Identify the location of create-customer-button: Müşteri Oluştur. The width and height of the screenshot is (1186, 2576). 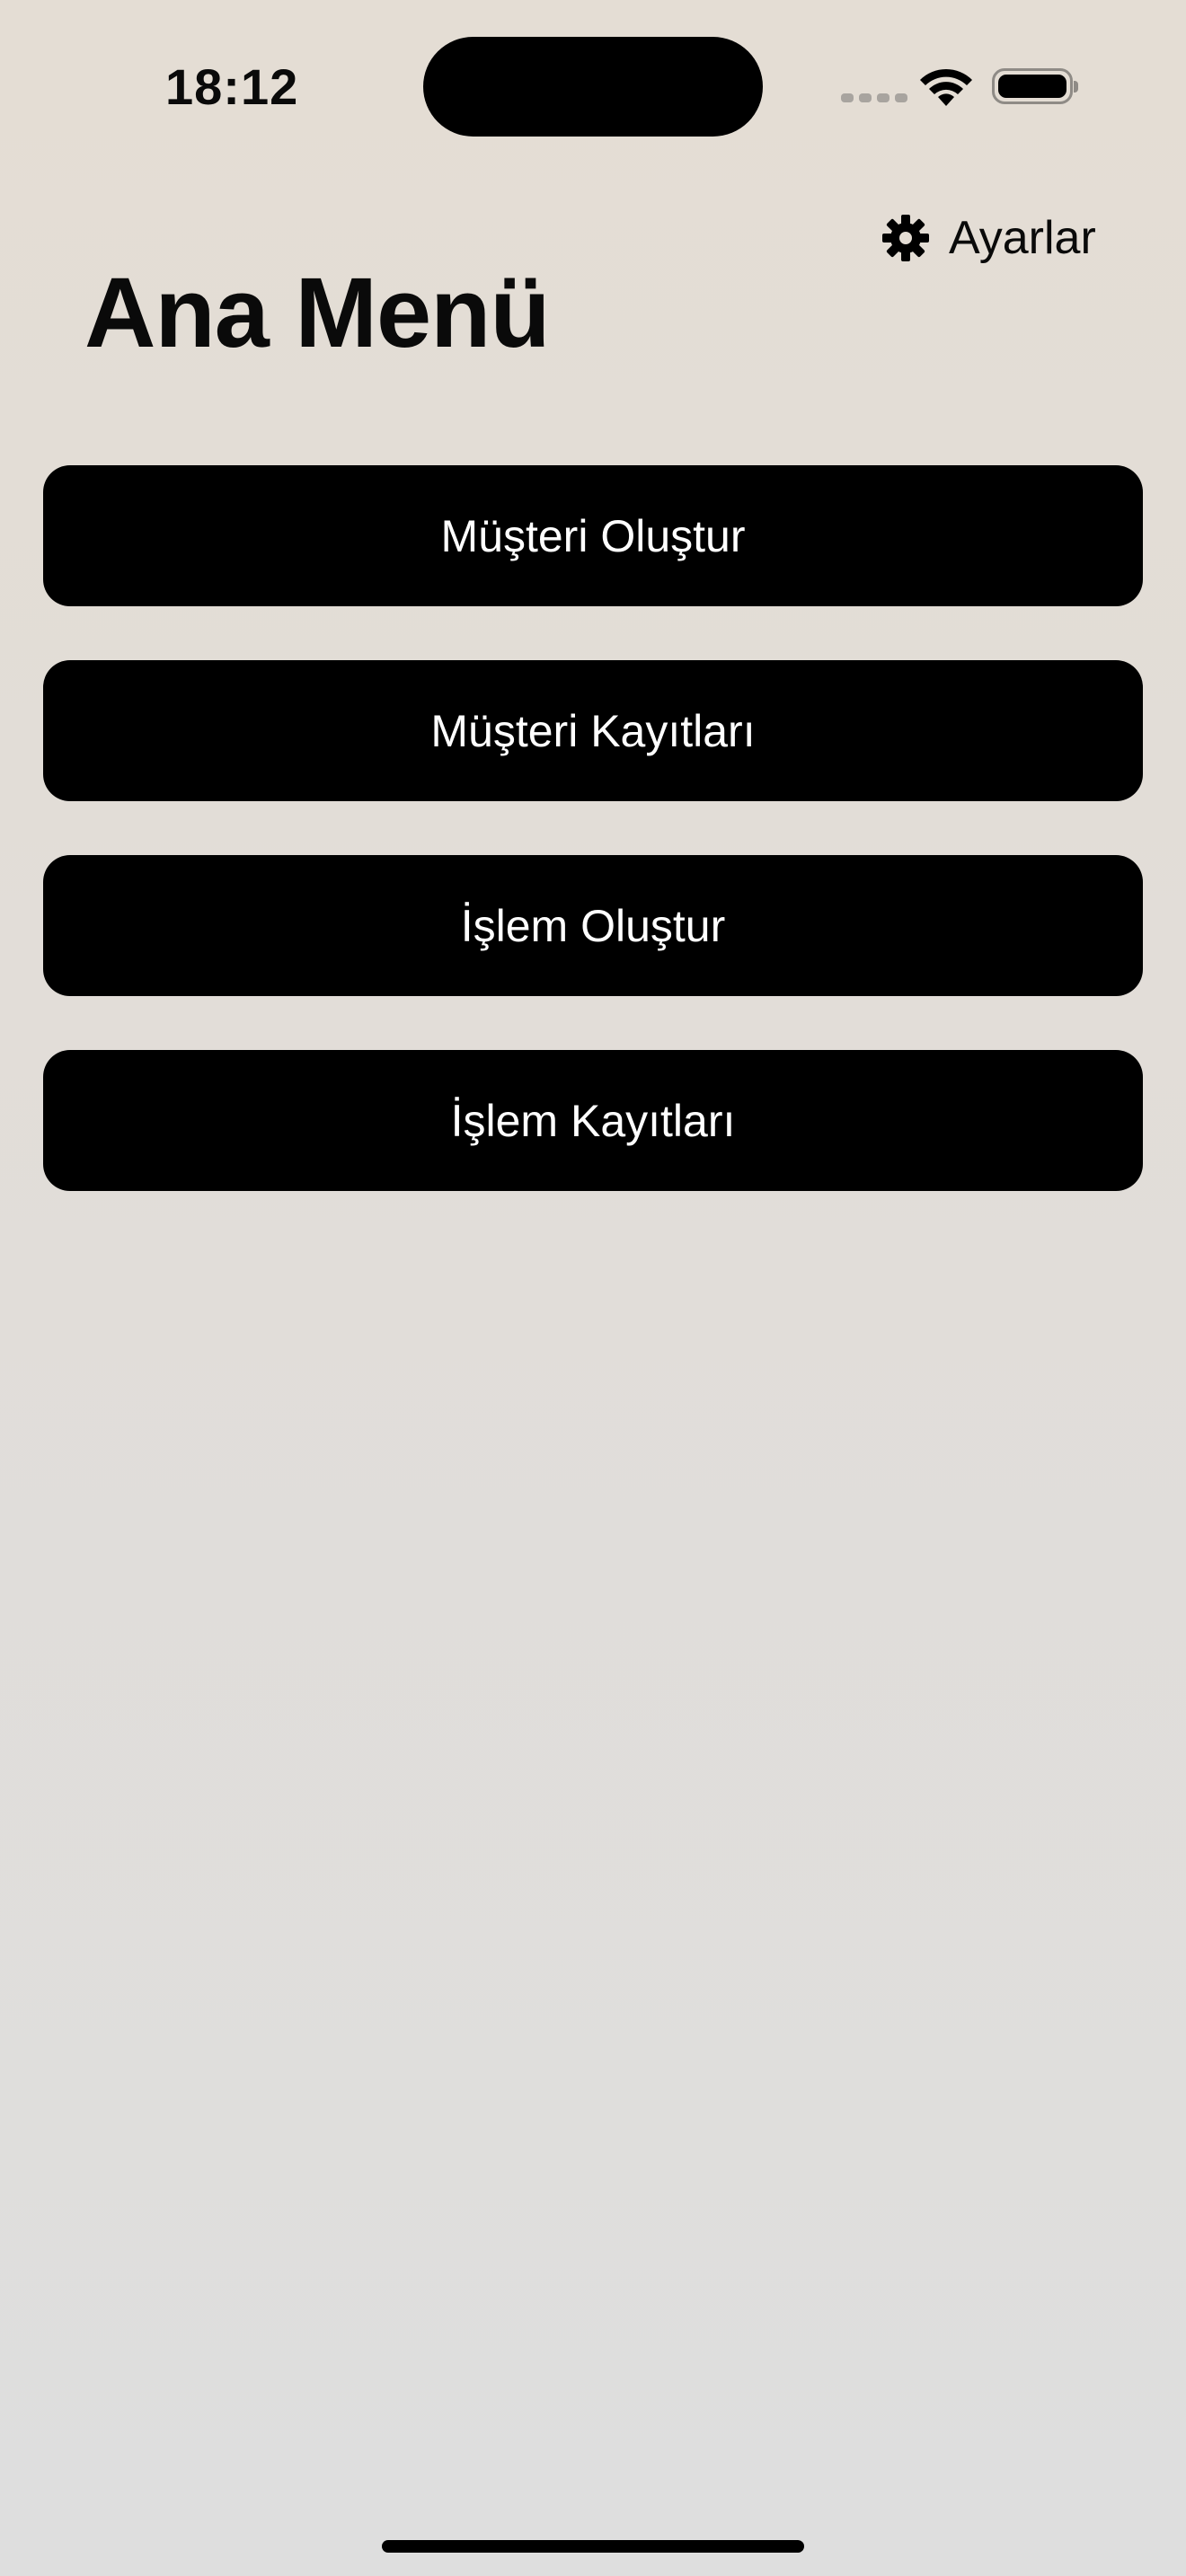
(593, 535).